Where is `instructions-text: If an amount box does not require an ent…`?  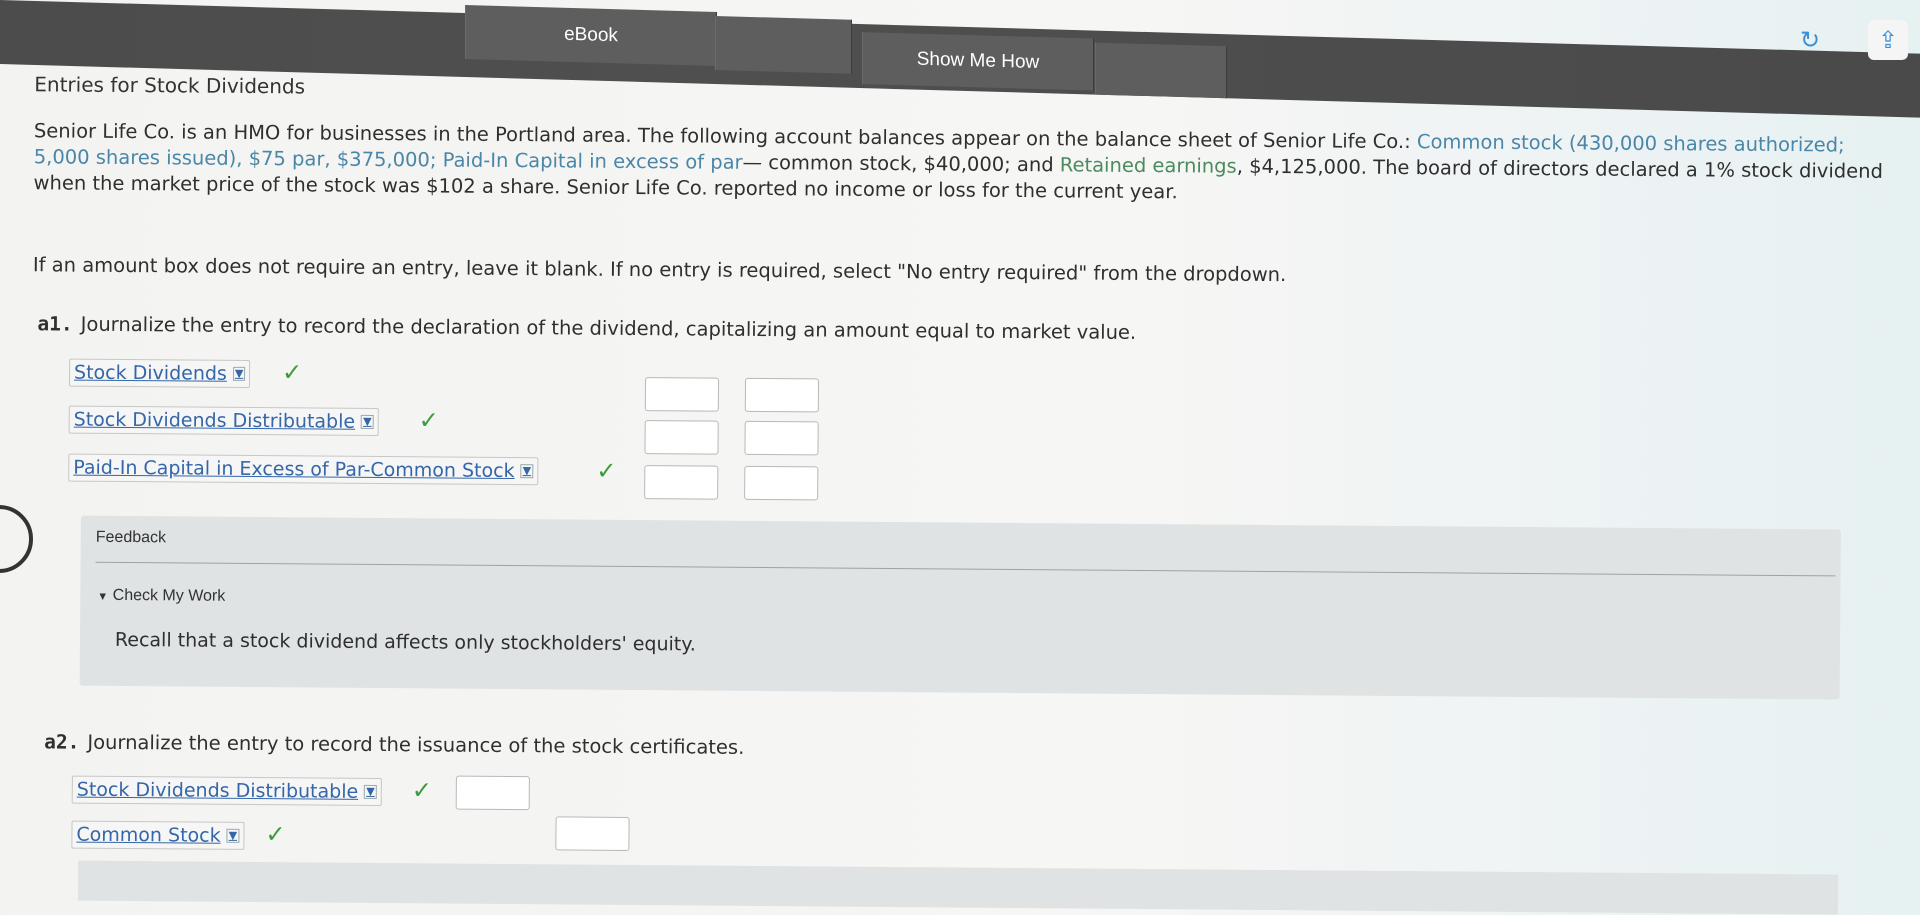
instructions-text: If an amount box does not require an ent… is located at coordinates (659, 270).